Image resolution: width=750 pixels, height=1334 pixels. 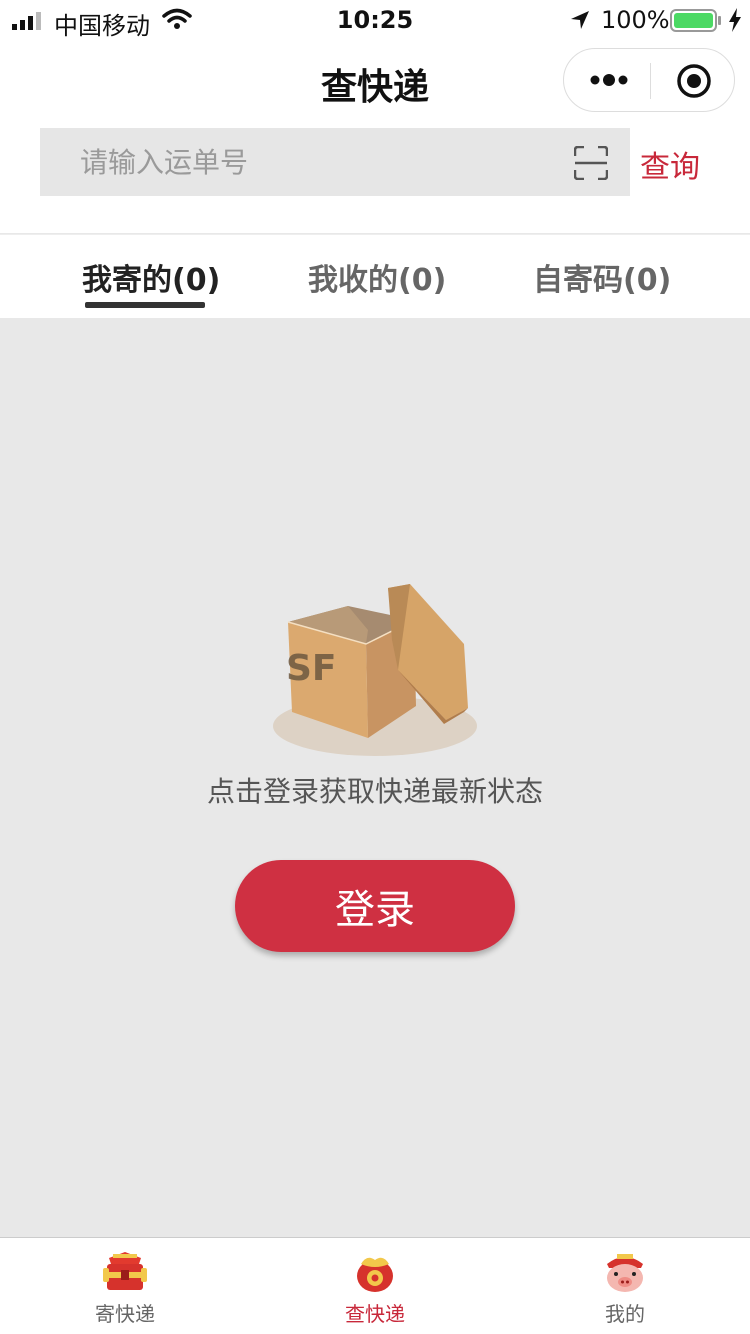 I want to click on battery-percent: 100%, so click(x=635, y=20).